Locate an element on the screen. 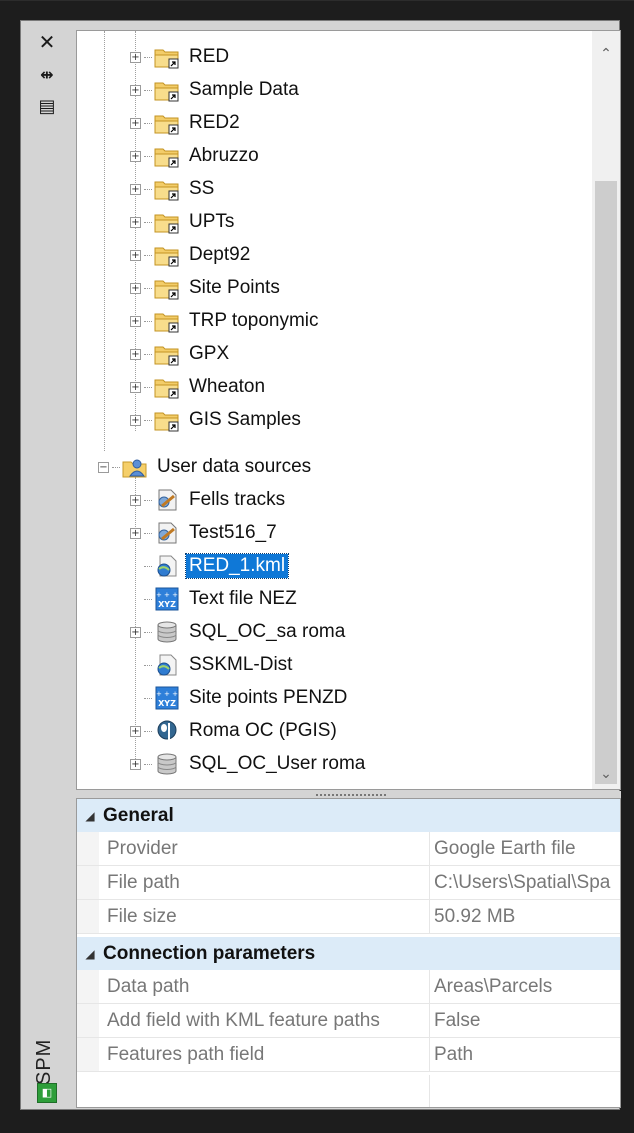 This screenshot has height=1133, width=634. status-indicator-icon: ◧ is located at coordinates (47, 1093).